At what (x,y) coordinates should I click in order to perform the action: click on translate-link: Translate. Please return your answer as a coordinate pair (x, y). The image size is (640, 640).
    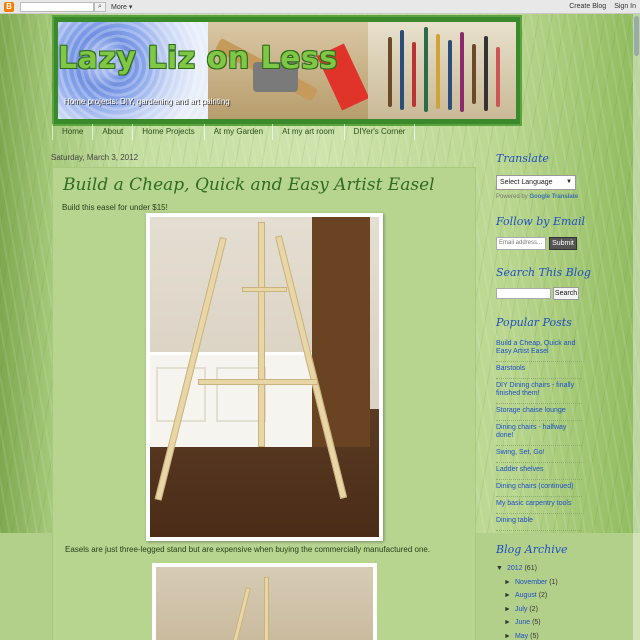
    Looking at the image, I should click on (565, 197).